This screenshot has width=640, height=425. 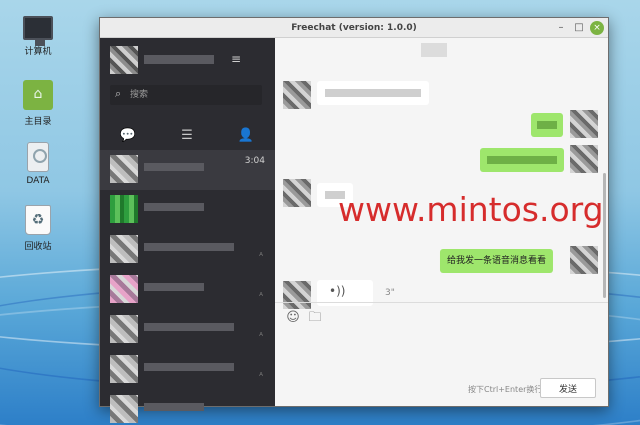 What do you see at coordinates (434, 50) in the screenshot?
I see `contact-name-header` at bounding box center [434, 50].